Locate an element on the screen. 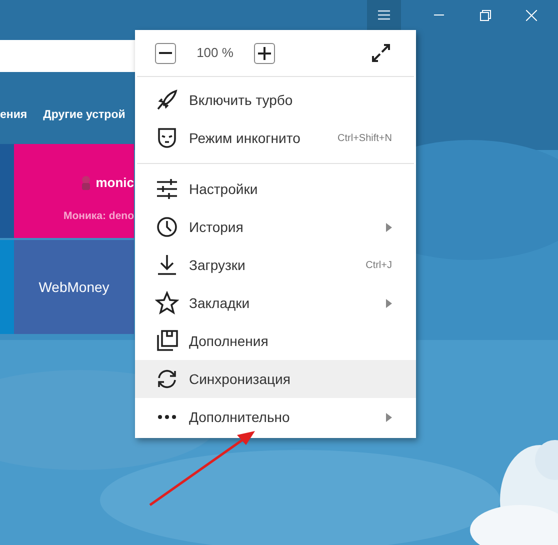 This screenshot has width=558, height=545. zoom-in-button is located at coordinates (264, 53).